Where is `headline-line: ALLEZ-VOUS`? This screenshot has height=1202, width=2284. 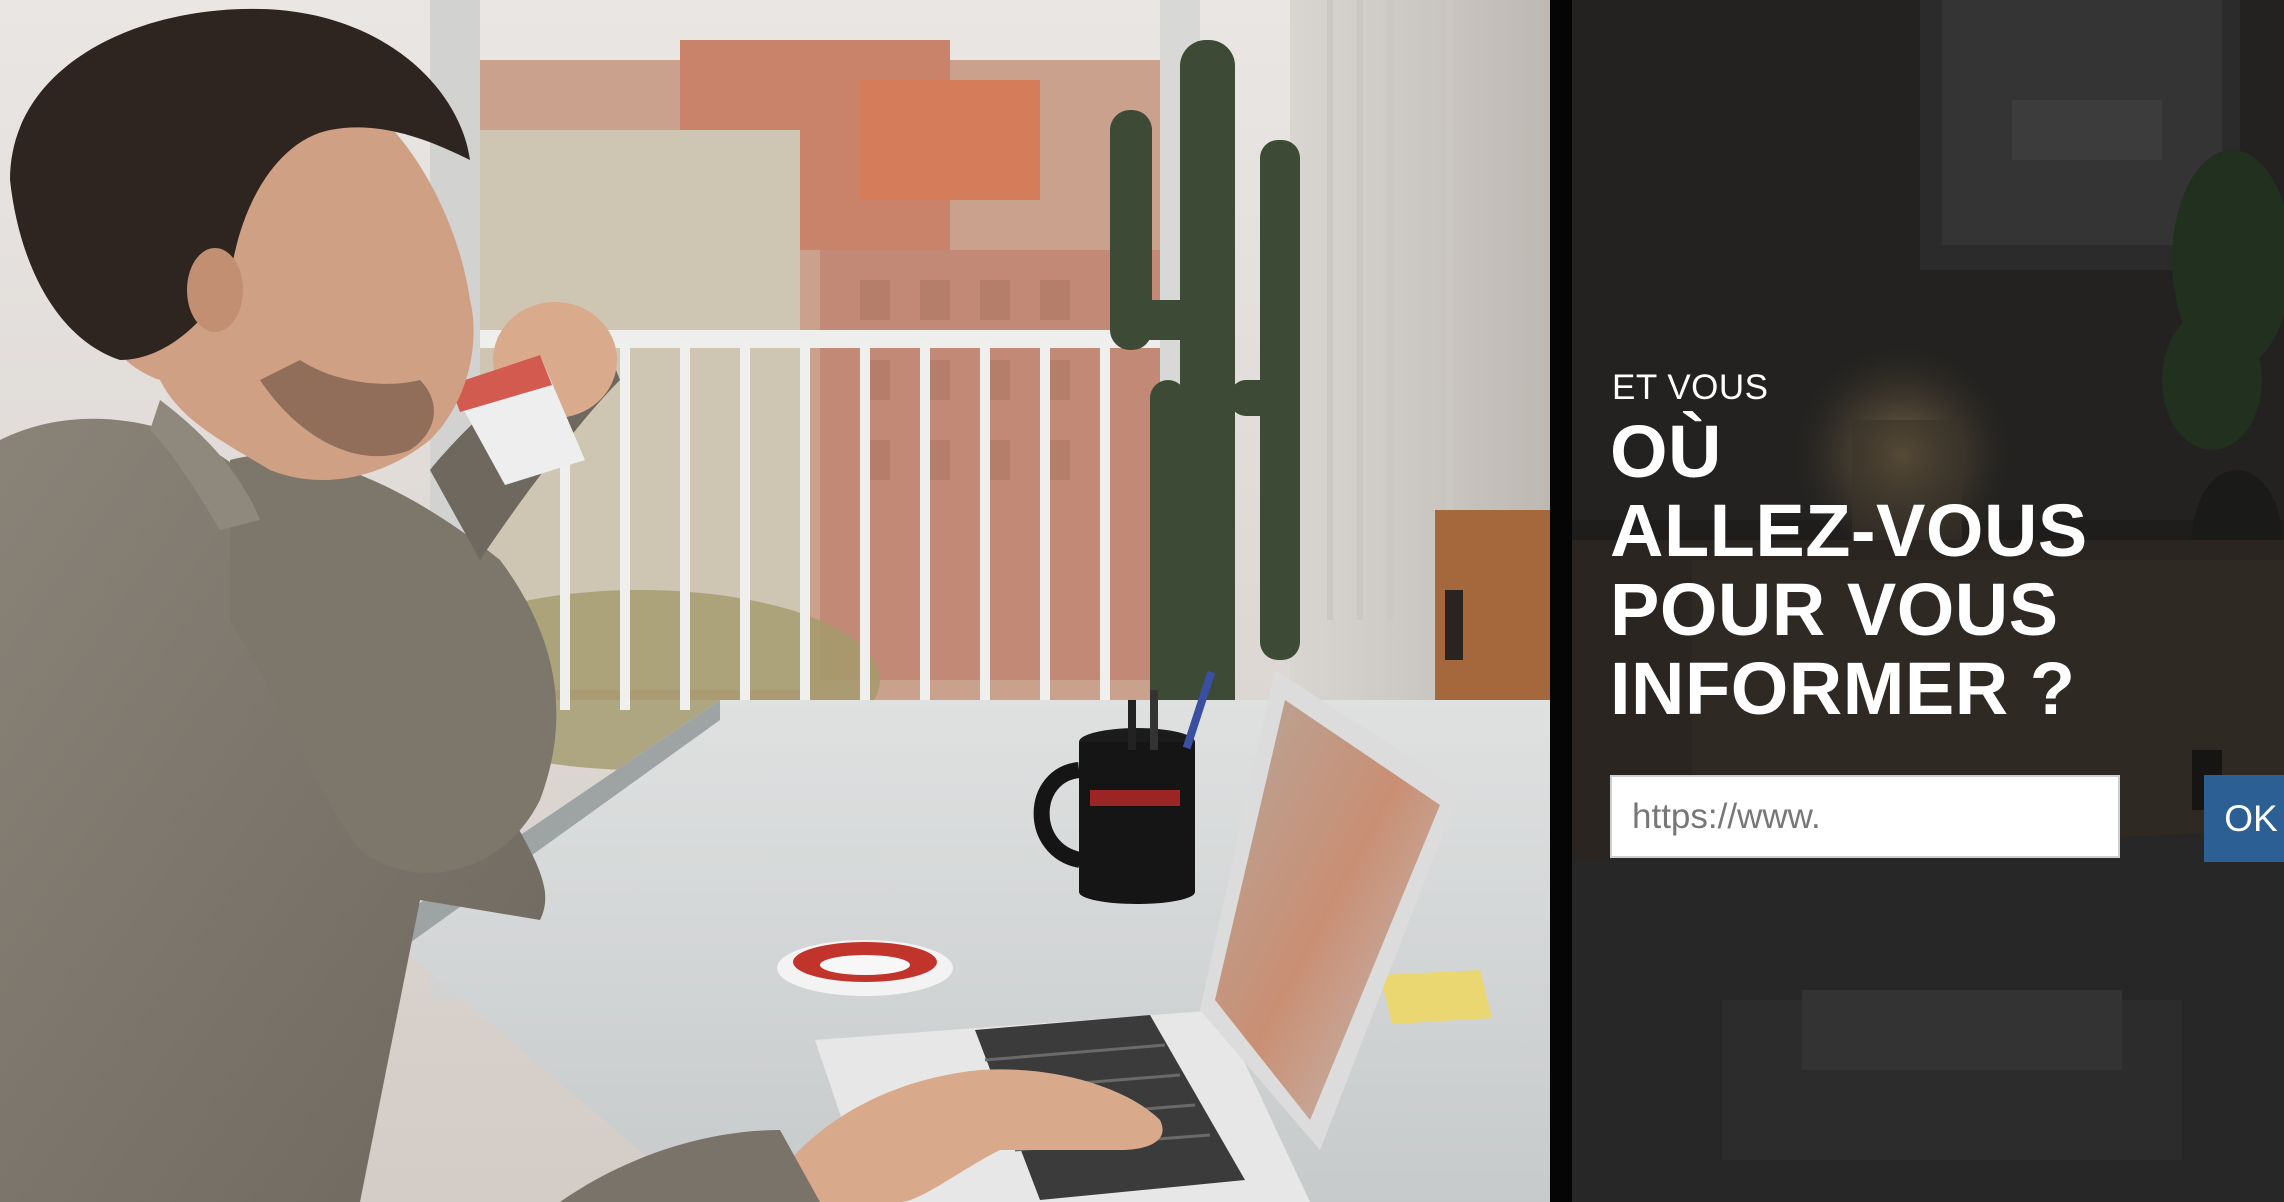 headline-line: ALLEZ-VOUS is located at coordinates (1849, 530).